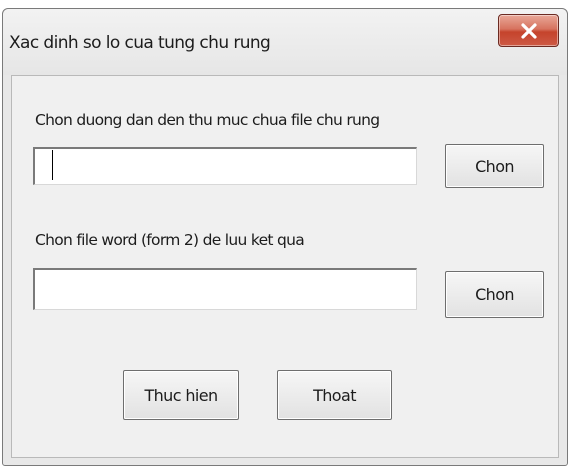 This screenshot has height=470, width=574. I want to click on close-button, so click(528, 30).